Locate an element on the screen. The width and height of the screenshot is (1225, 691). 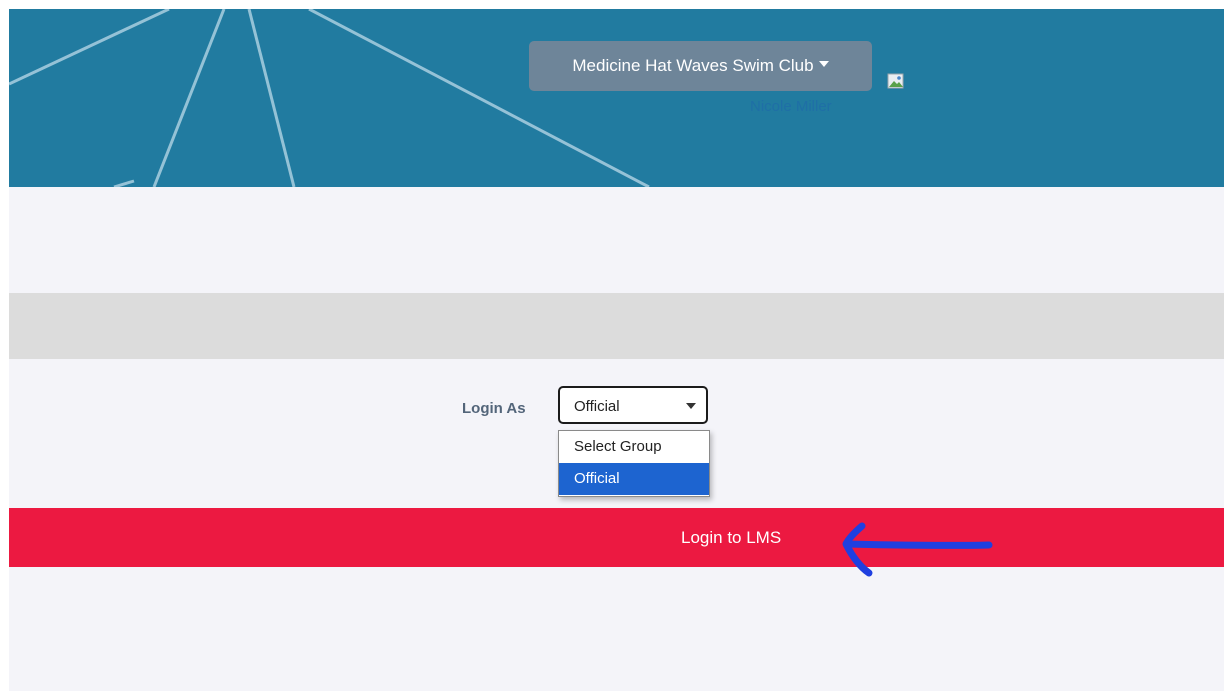
broken-image-icon is located at coordinates (895, 81).